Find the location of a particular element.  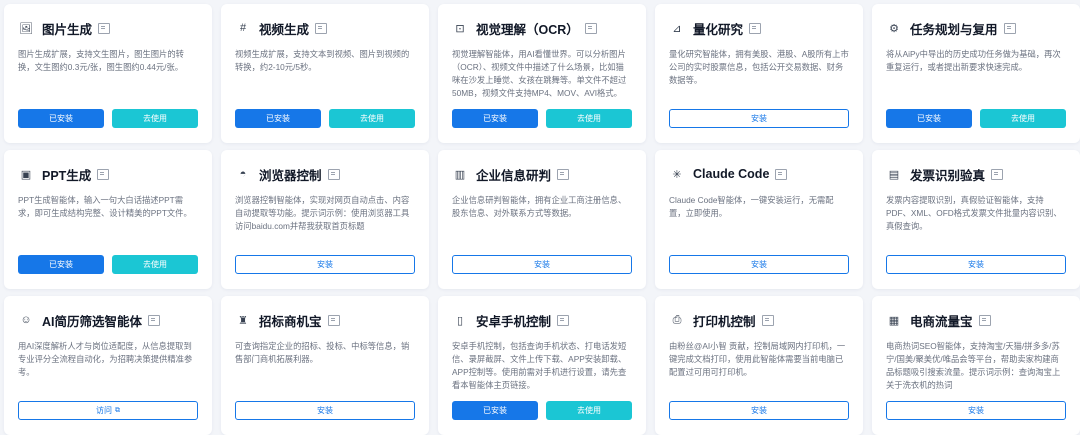

external-link-icon: ⧉ is located at coordinates (117, 410).